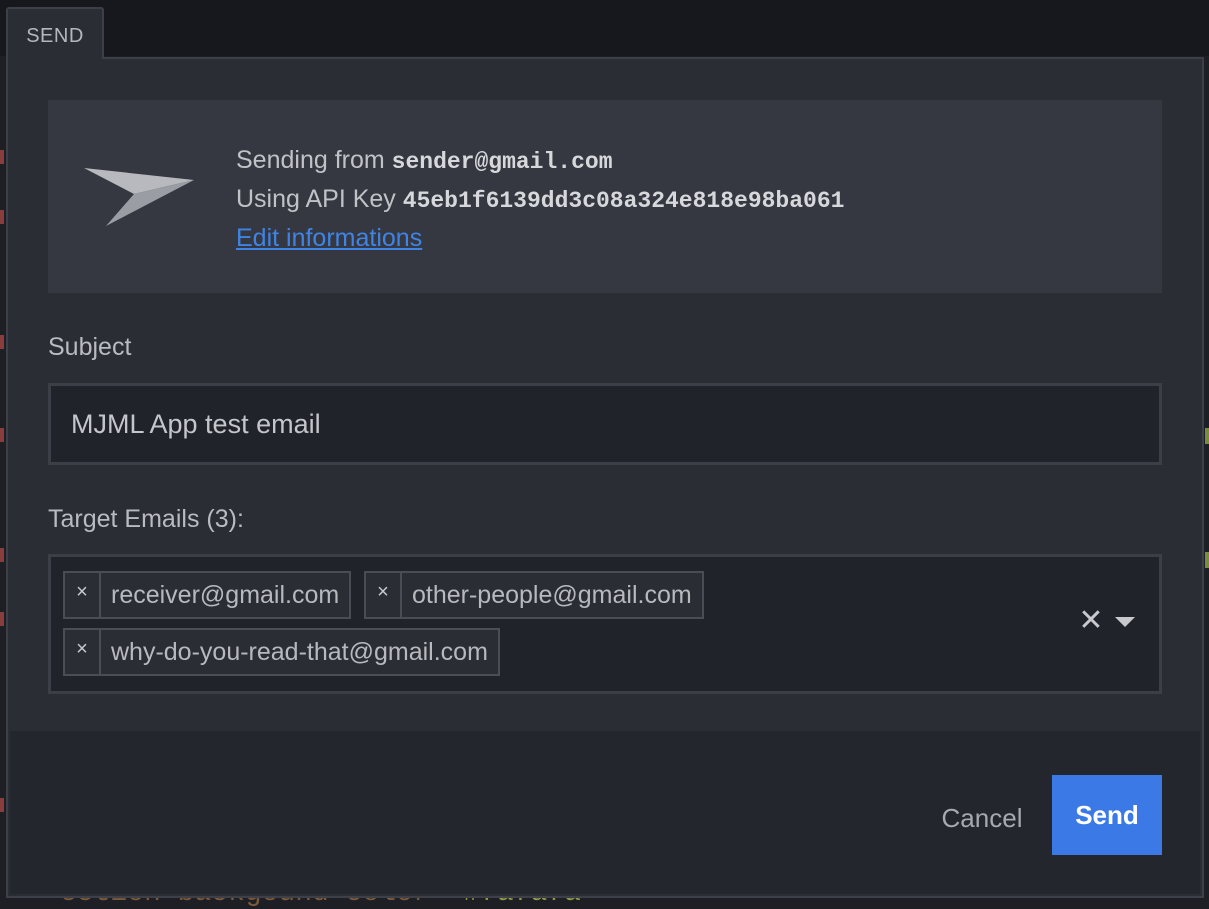  I want to click on tab-label: SEND, so click(55, 35).